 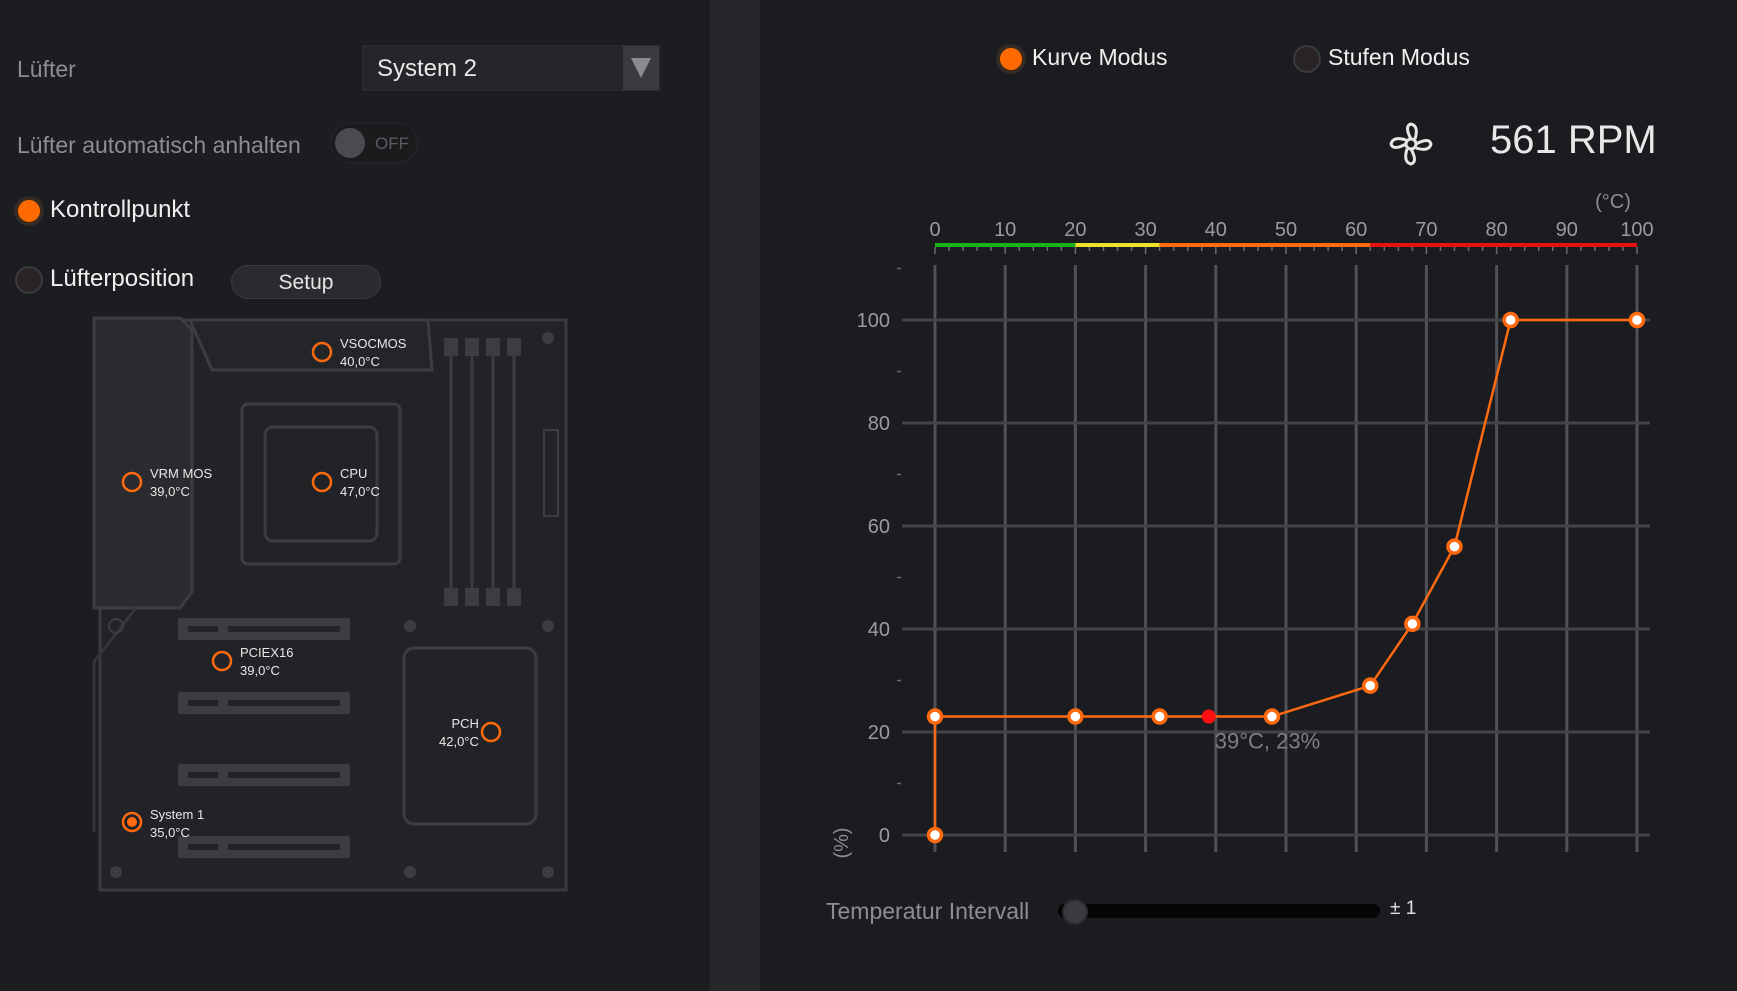 What do you see at coordinates (491, 732) in the screenshot?
I see `sensor-marker-pch` at bounding box center [491, 732].